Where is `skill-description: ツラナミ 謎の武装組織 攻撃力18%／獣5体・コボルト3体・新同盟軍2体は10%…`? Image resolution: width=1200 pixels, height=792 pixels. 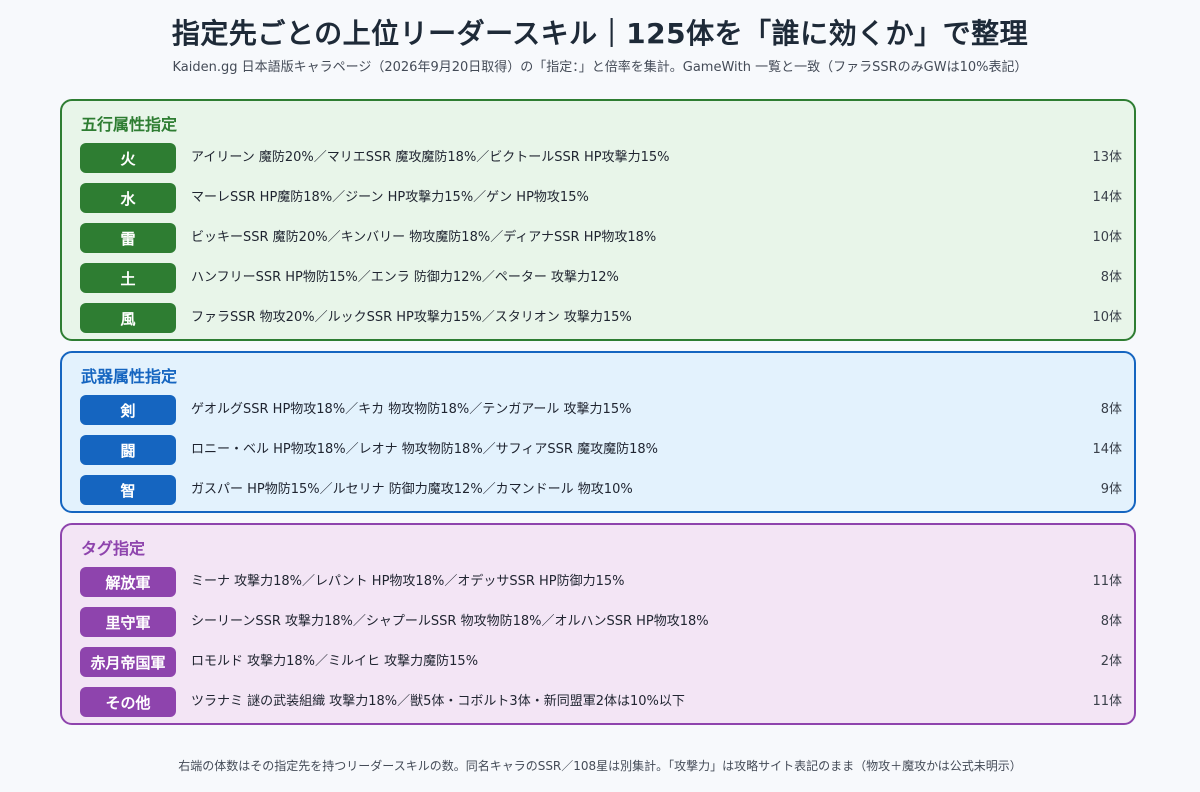
skill-description: ツラナミ 謎の武装組織 攻撃力18%／獣5体・コボルト3体・新同盟軍2体は10%… is located at coordinates (438, 701).